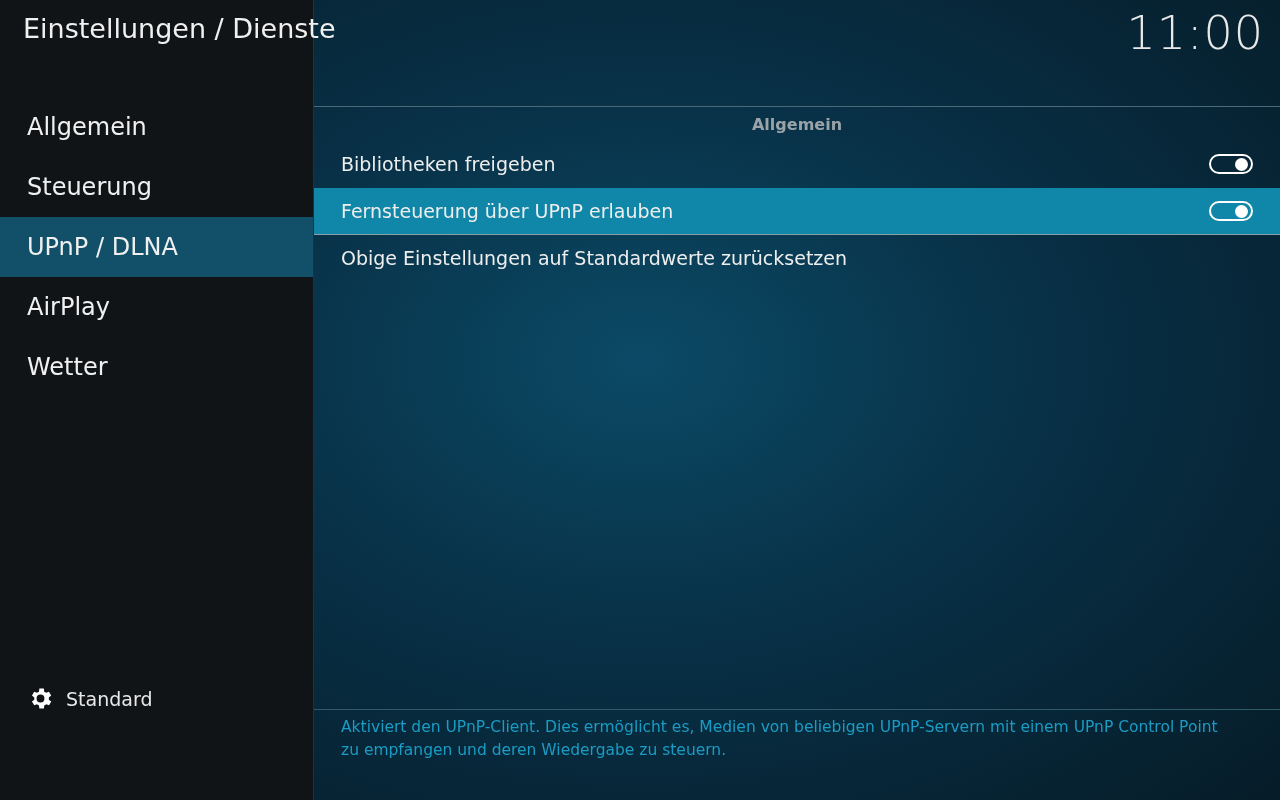  Describe the element at coordinates (109, 698) in the screenshot. I see `settings-level-button: Standard` at that location.